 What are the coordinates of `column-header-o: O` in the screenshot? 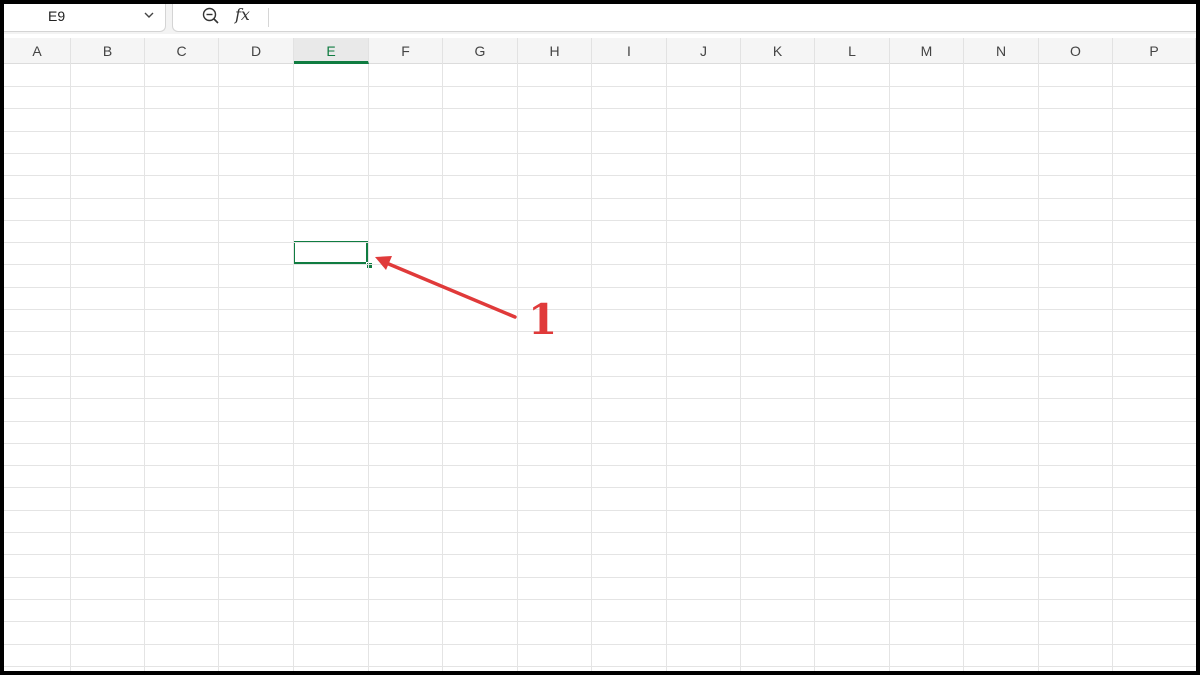 It's located at (1076, 51).